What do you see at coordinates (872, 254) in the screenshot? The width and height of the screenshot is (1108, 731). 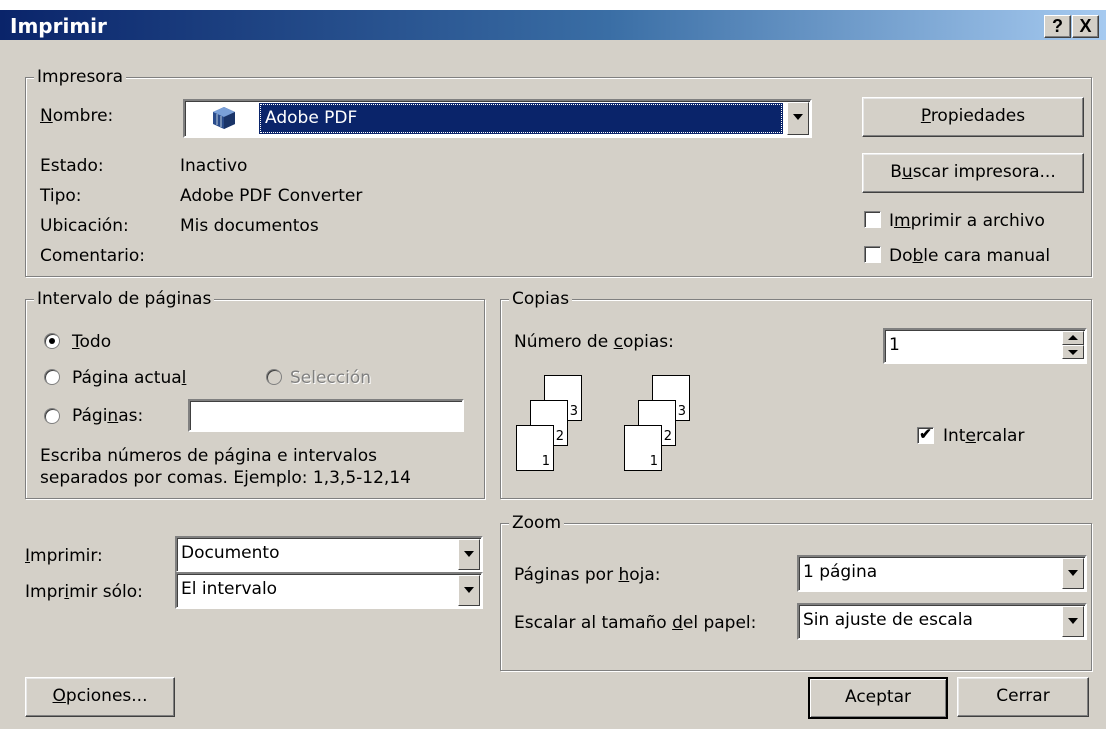 I see `manual-duplex-checkbox` at bounding box center [872, 254].